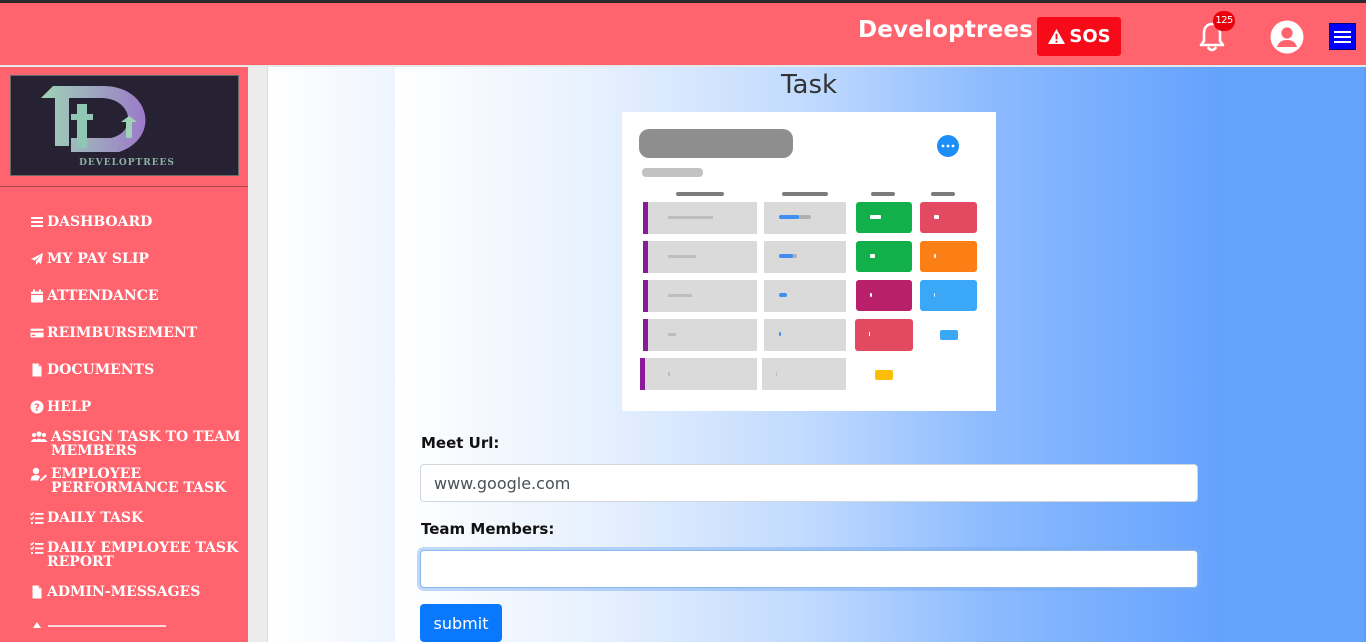 Image resolution: width=1366 pixels, height=642 pixels. What do you see at coordinates (1287, 37) in the screenshot?
I see `user-circle-icon` at bounding box center [1287, 37].